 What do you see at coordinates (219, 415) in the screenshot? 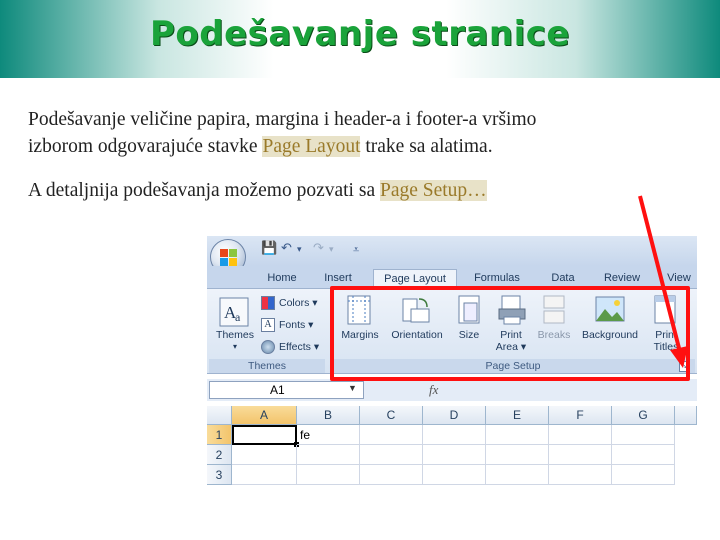
I see `select-all-corner` at bounding box center [219, 415].